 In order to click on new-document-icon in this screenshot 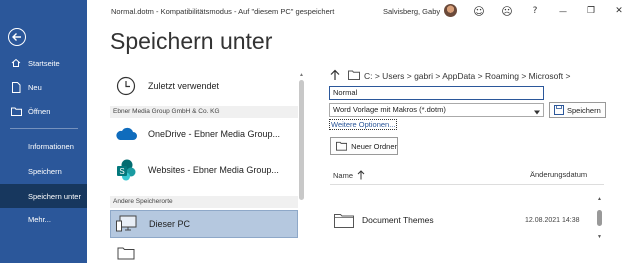, I will do `click(16, 87)`.